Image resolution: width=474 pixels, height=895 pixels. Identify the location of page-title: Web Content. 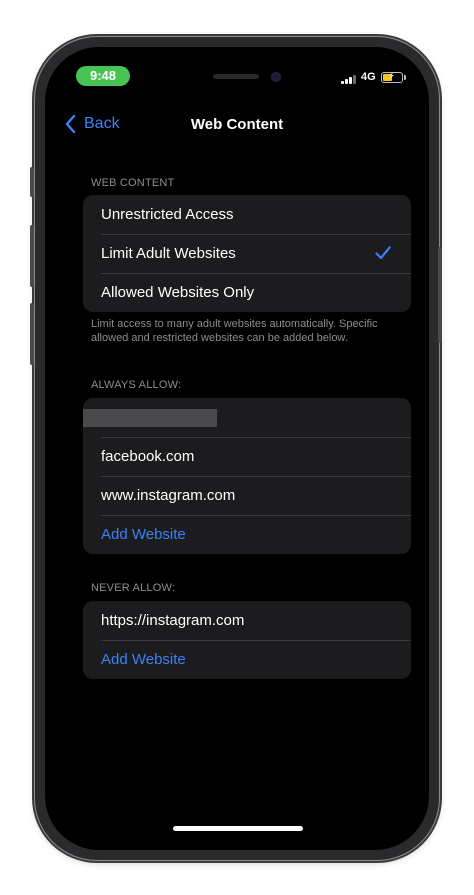
(237, 124).